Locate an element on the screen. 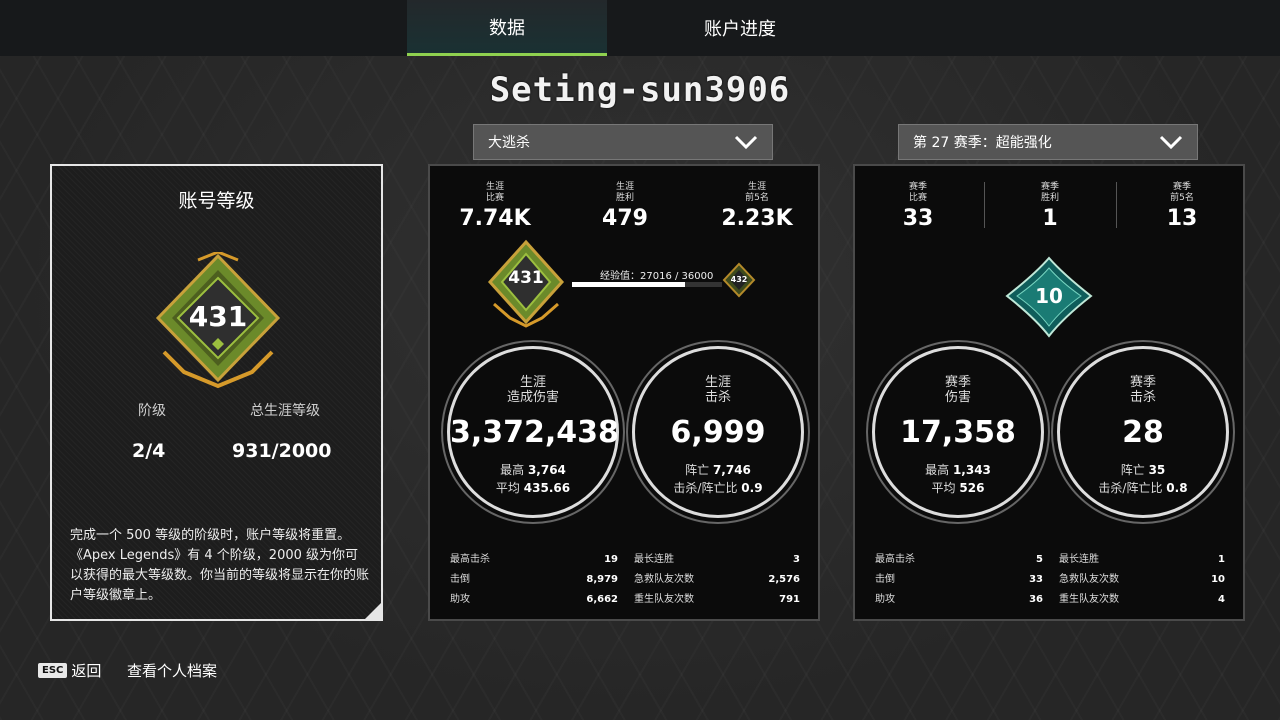 This screenshot has height=720, width=1280. season-dropdown: 第 27 赛季：超能强化 is located at coordinates (1048, 142).